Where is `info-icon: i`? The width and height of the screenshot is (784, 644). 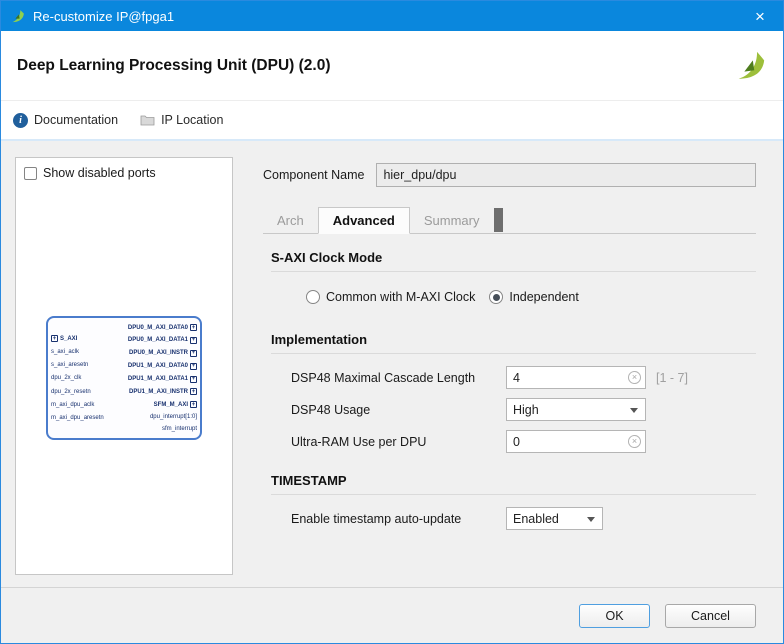 info-icon: i is located at coordinates (20, 120).